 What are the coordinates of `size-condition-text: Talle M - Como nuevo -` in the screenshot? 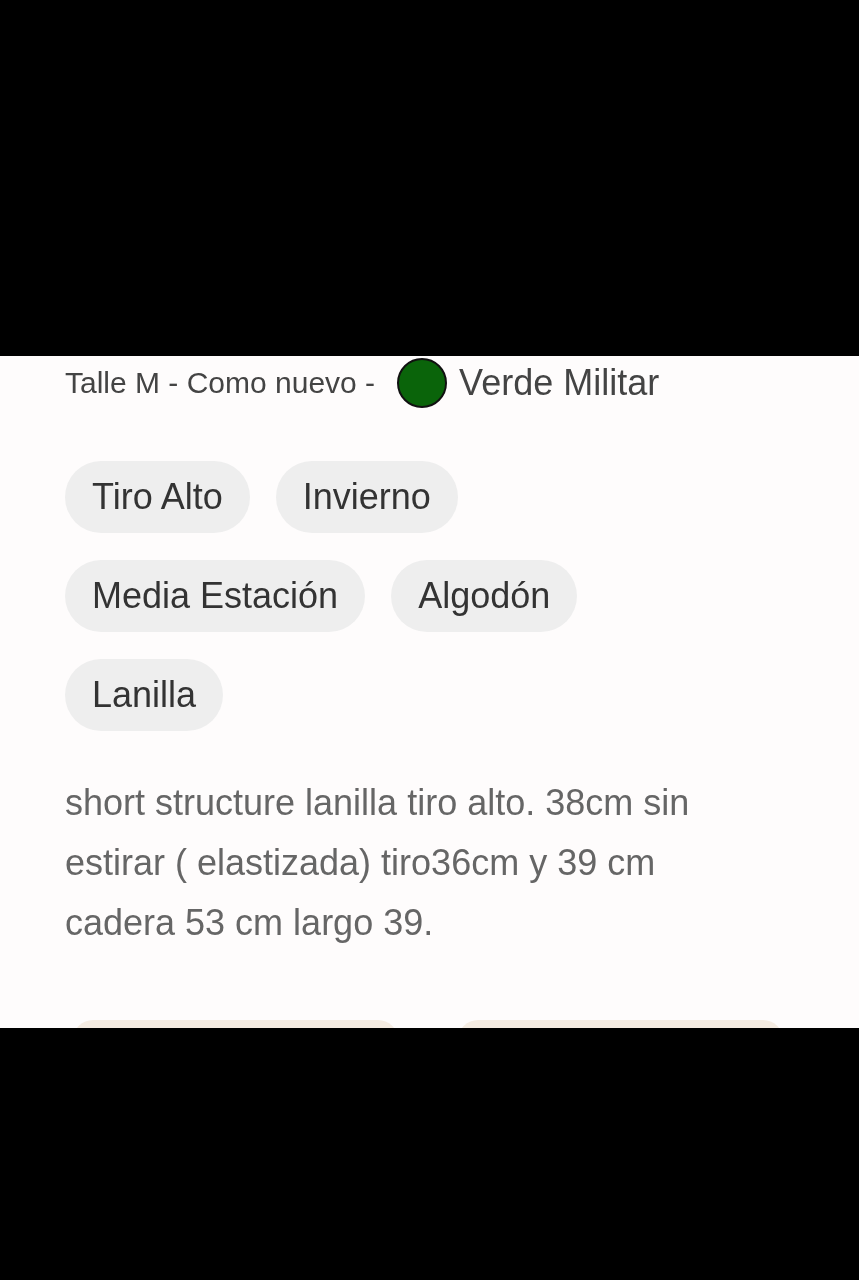 It's located at (220, 383).